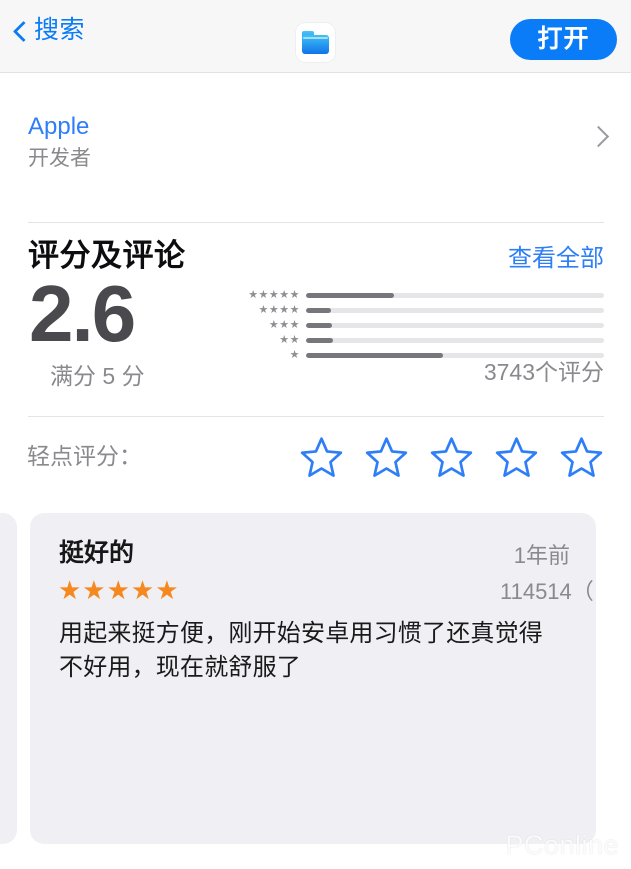  Describe the element at coordinates (279, 310) in the screenshot. I see `histogram-star-label: ★★★★` at that location.